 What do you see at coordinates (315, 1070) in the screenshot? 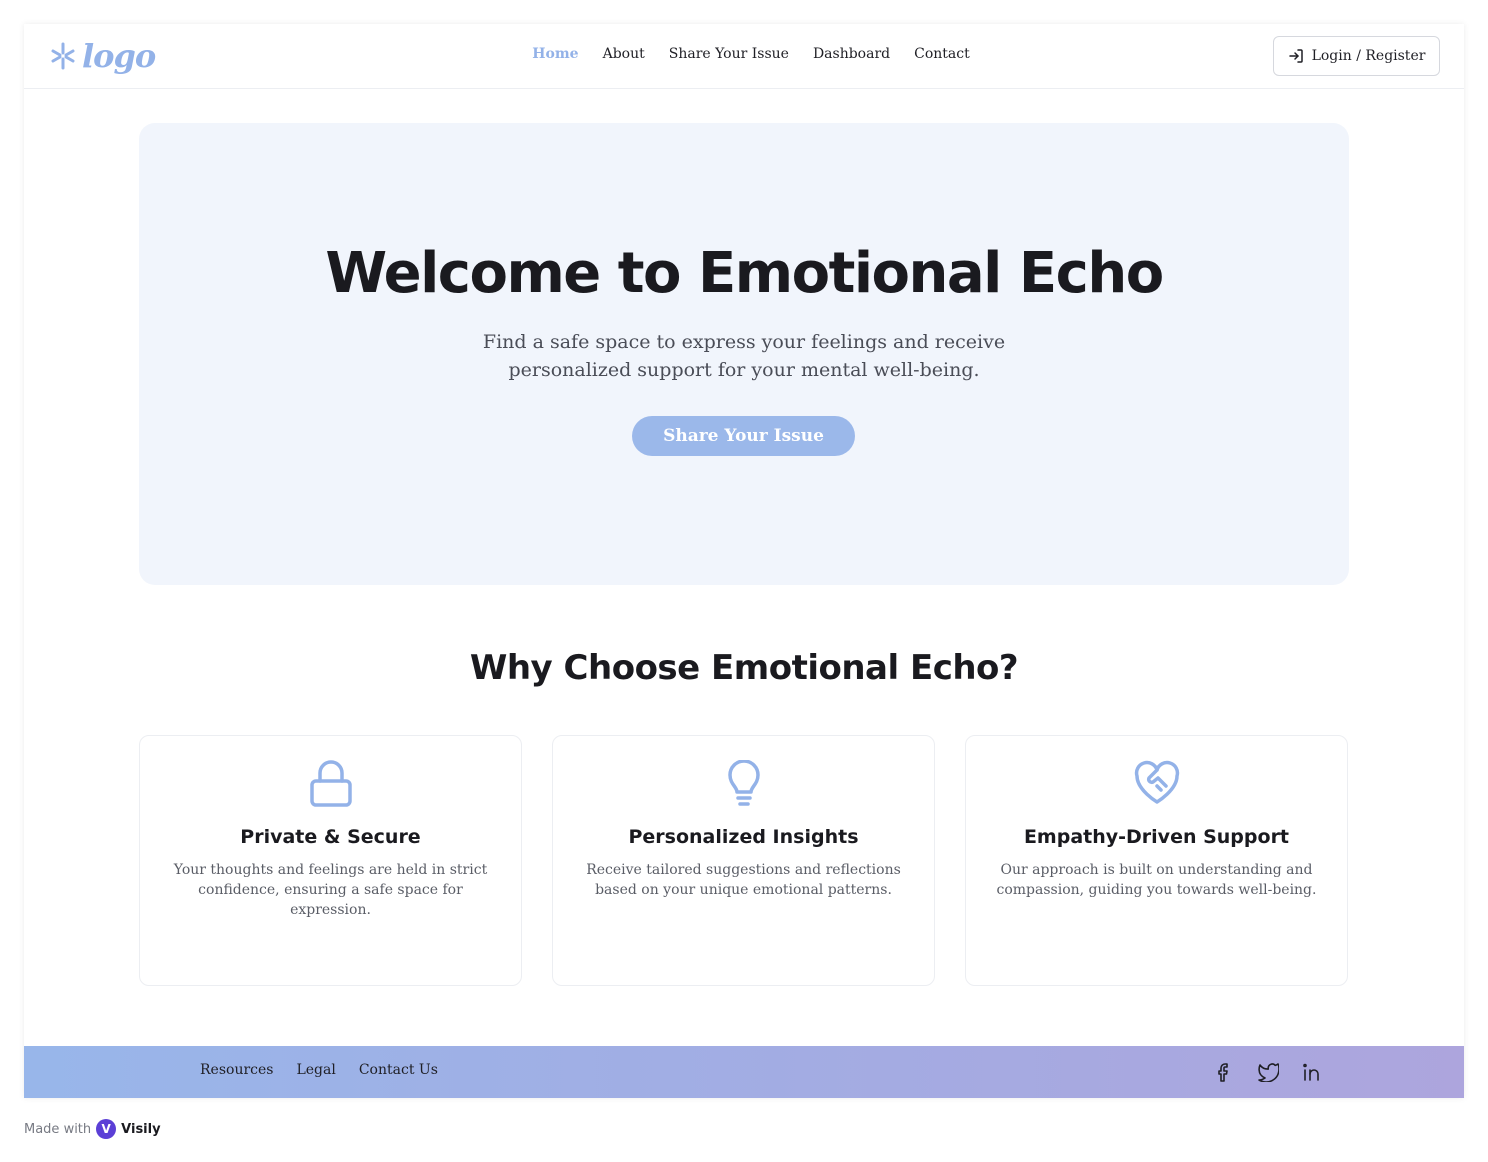
I see `footer-link-legal: Legal` at bounding box center [315, 1070].